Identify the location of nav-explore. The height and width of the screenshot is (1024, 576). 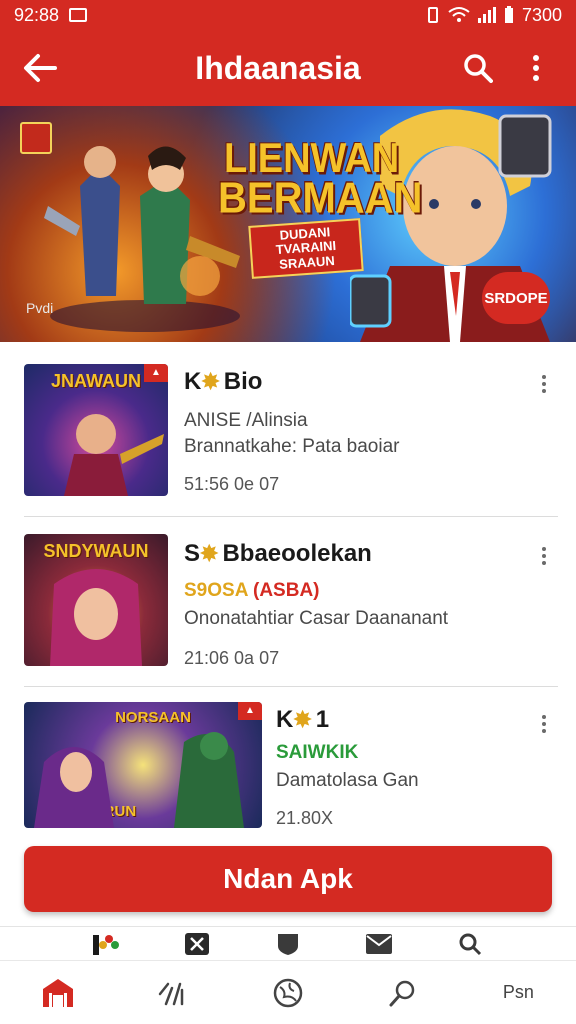
(288, 993).